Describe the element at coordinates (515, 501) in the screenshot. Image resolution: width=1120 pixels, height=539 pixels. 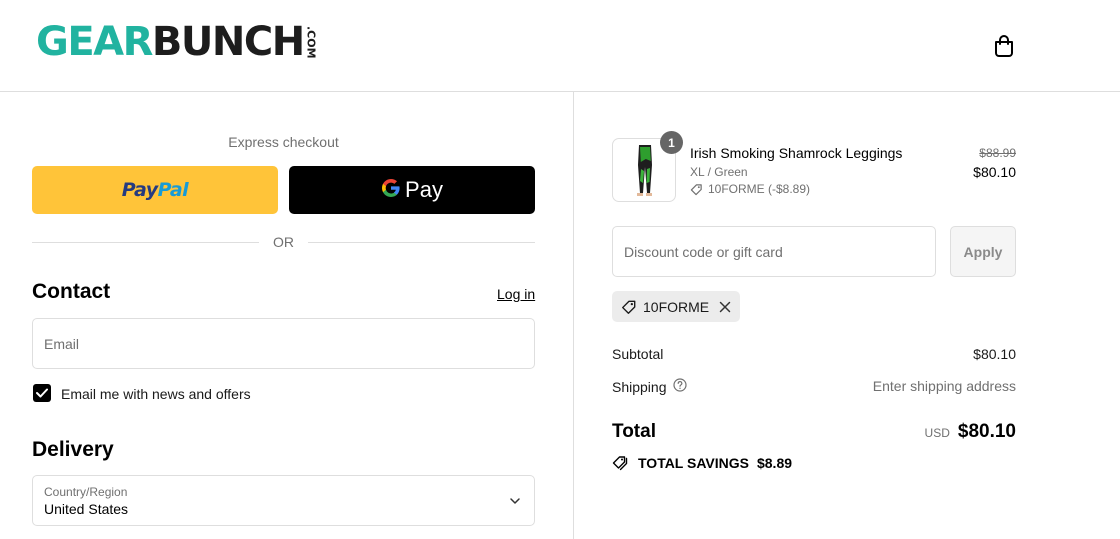
I see `chevron-down-icon` at that location.